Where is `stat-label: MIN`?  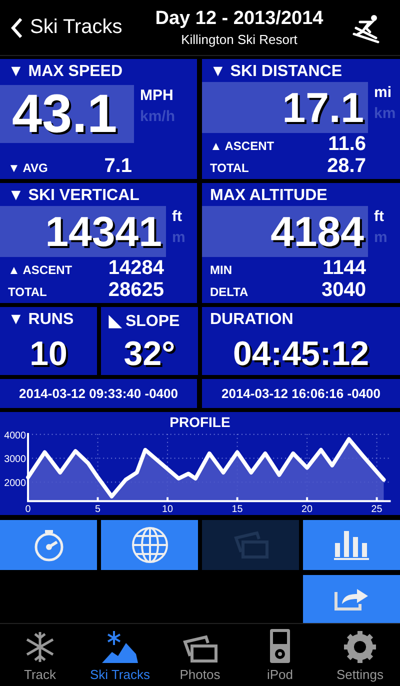
stat-label: MIN is located at coordinates (221, 270).